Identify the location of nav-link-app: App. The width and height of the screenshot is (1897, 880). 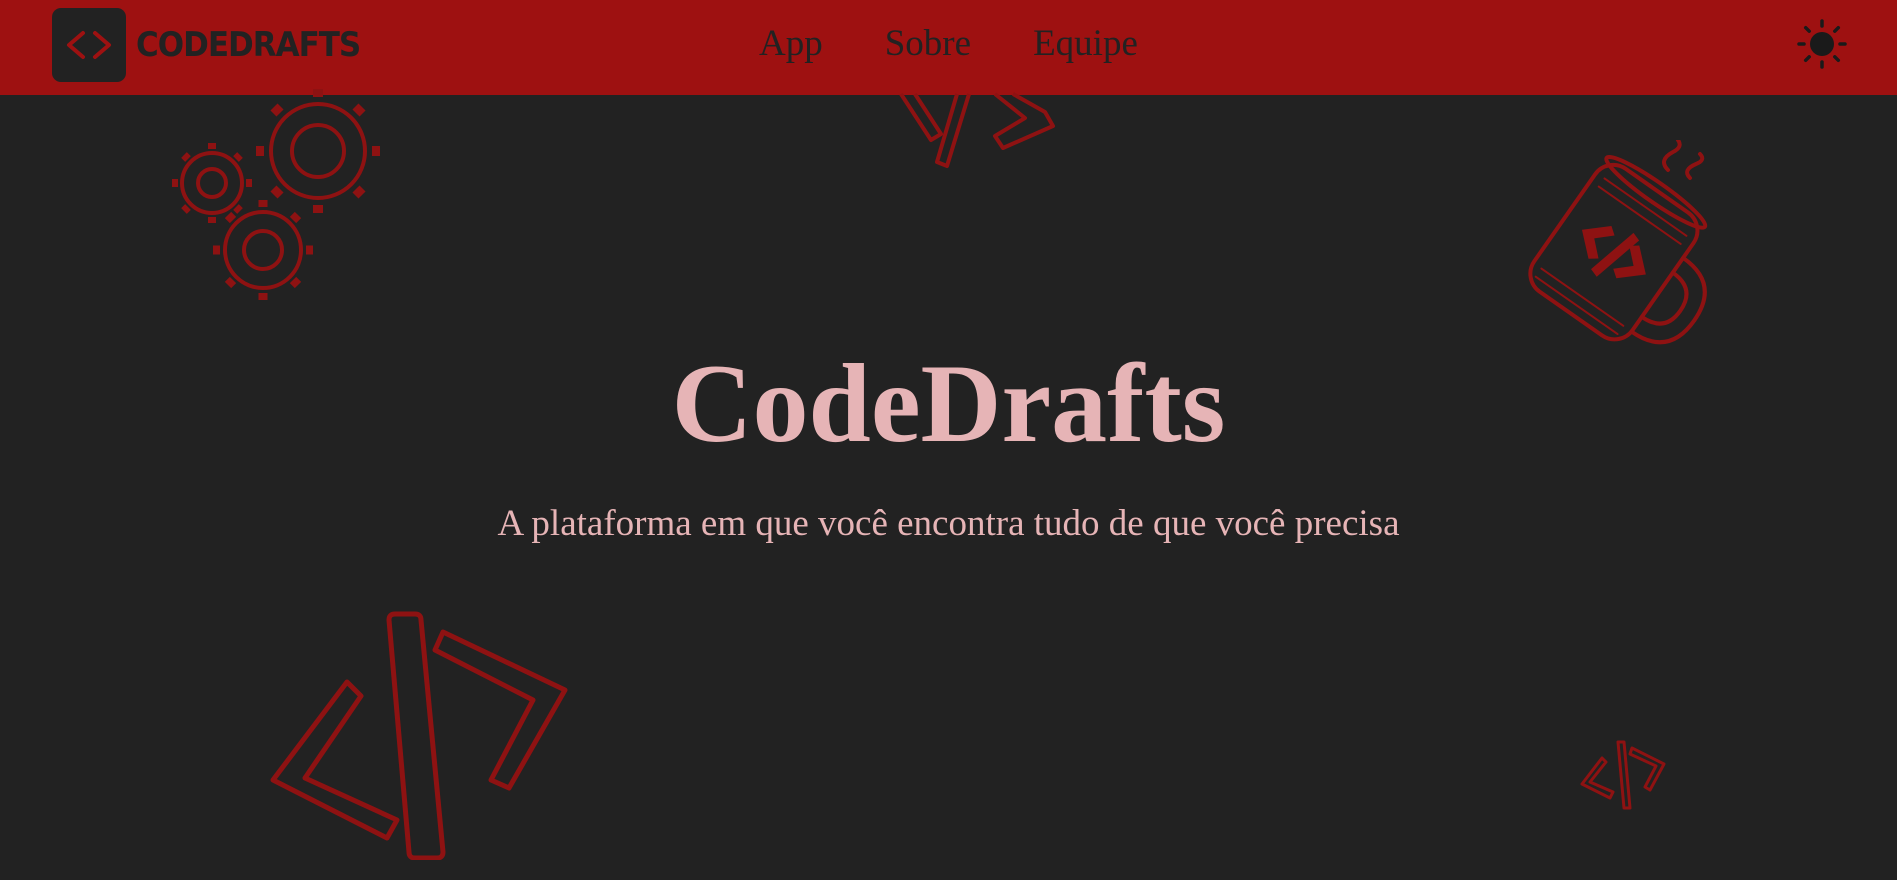
(791, 43).